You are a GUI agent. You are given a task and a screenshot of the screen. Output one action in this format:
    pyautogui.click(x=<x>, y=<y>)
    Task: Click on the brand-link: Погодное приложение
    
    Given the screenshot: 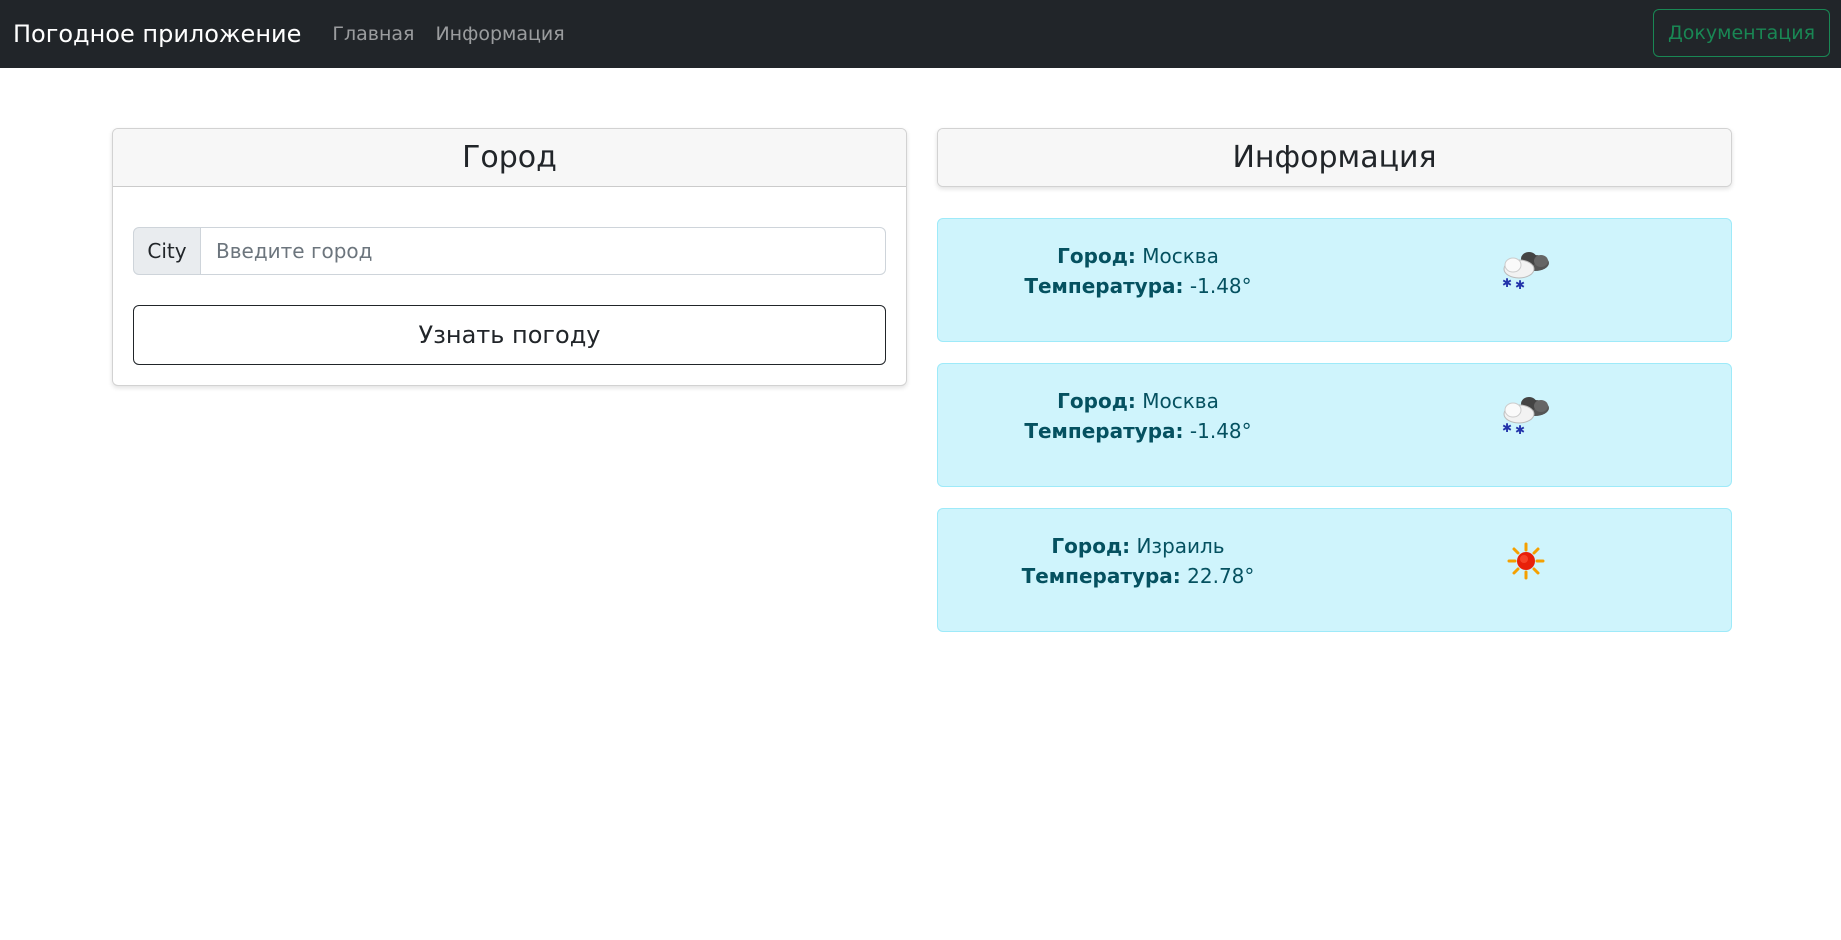 What is the action you would take?
    pyautogui.click(x=157, y=34)
    